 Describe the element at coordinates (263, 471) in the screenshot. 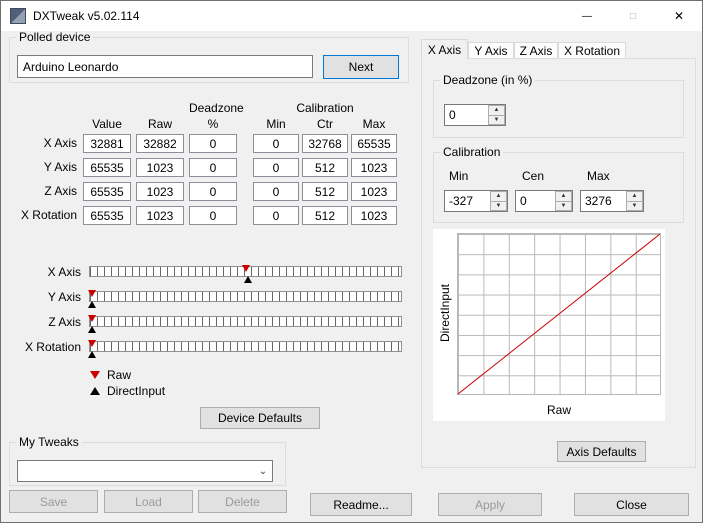

I see `chevron-down-icon: ⌄` at that location.